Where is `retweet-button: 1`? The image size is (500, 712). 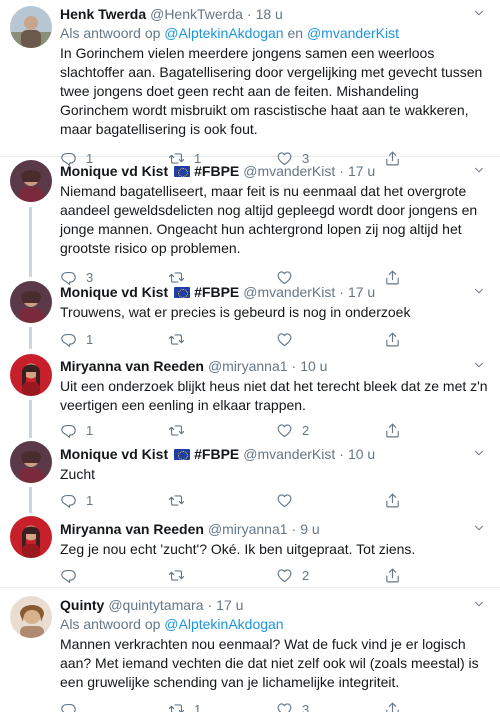 retweet-button: 1 is located at coordinates (222, 706).